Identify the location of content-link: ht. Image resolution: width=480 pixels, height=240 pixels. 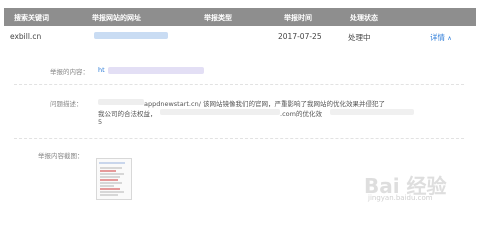
(101, 70).